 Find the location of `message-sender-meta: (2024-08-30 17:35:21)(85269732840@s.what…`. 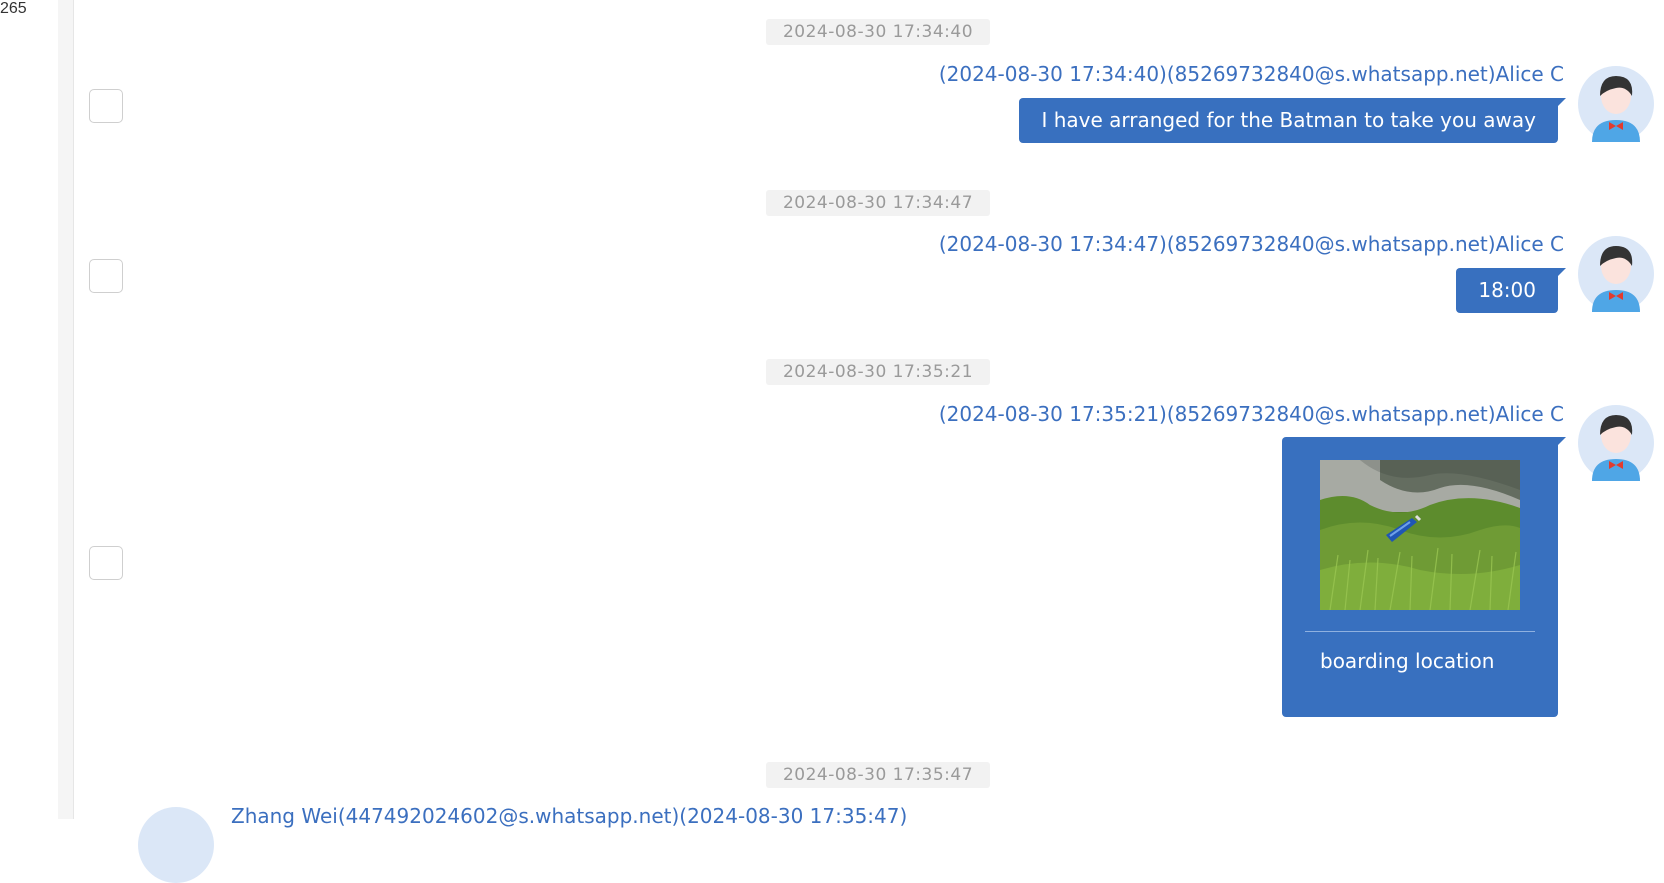

message-sender-meta: (2024-08-30 17:35:21)(85269732840@s.what… is located at coordinates (1251, 414).